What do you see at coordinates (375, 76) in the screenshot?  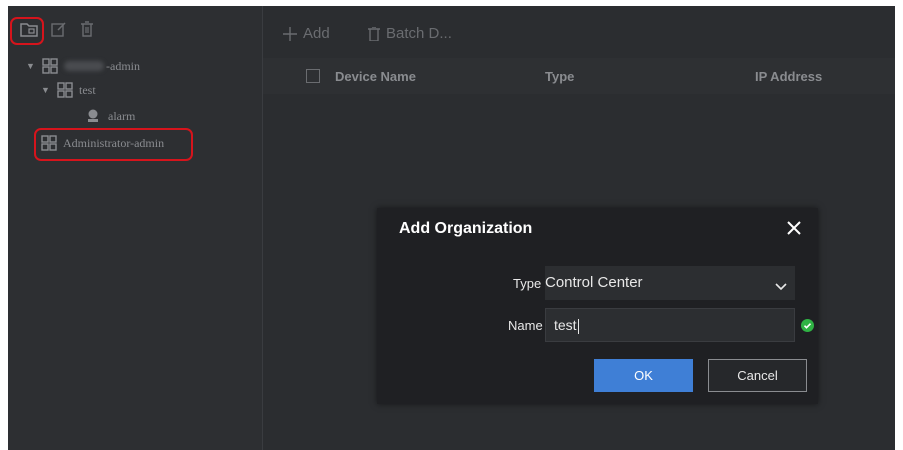 I see `column-device-name: Device Name` at bounding box center [375, 76].